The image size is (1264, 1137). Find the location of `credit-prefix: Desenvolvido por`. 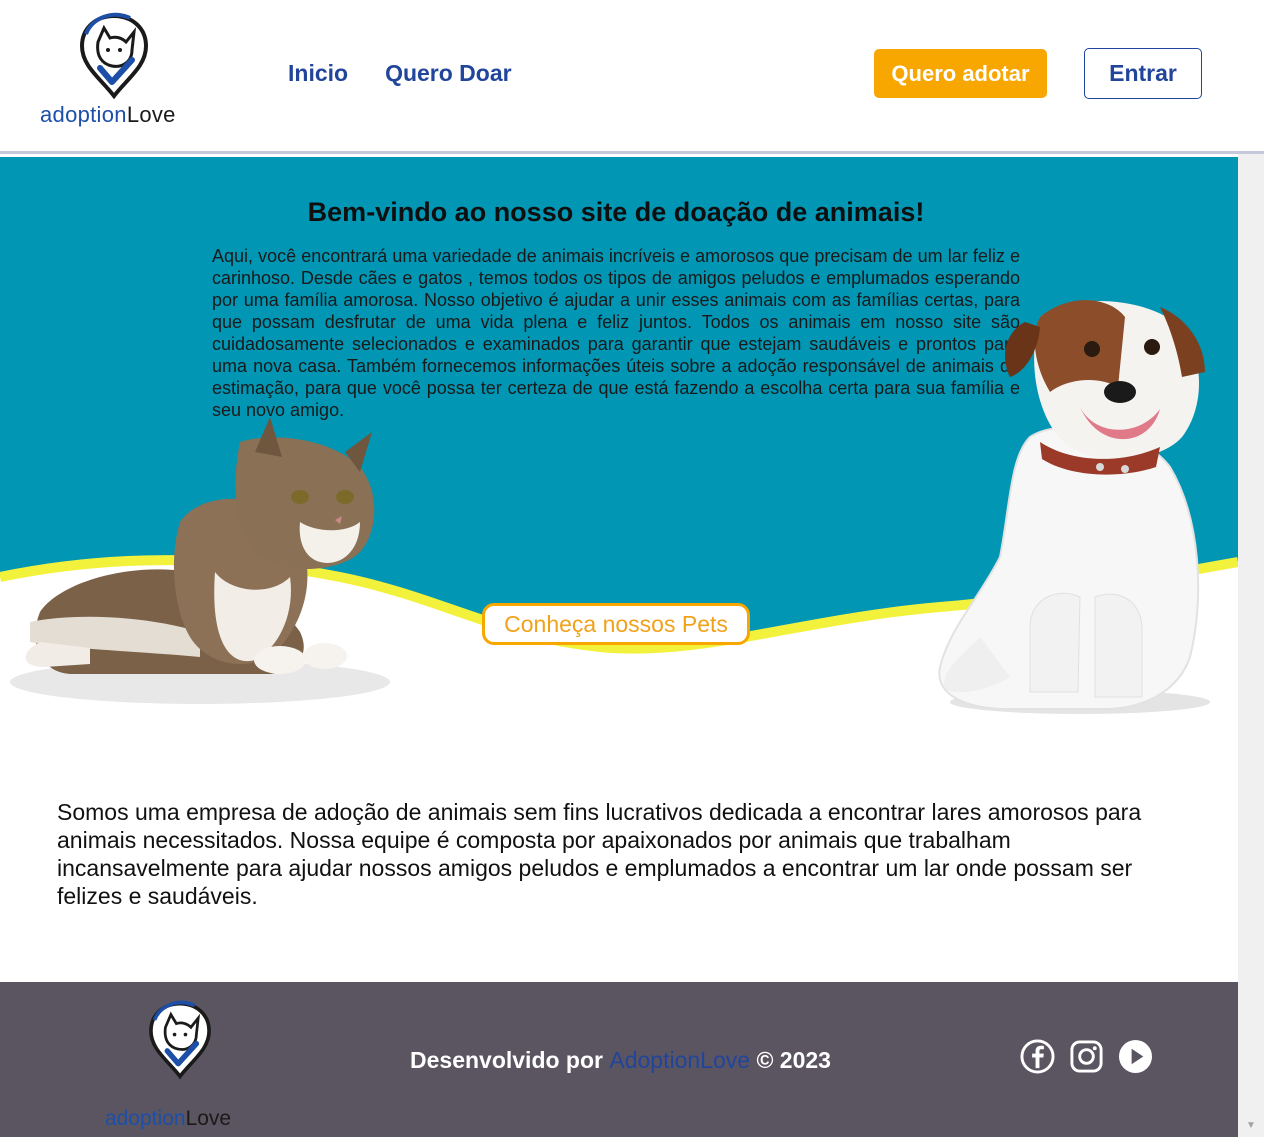

credit-prefix: Desenvolvido por is located at coordinates (510, 1060).